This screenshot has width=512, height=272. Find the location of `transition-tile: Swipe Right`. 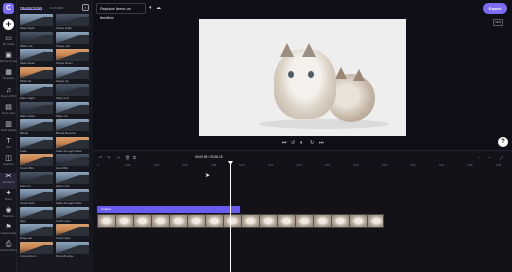

transition-tile: Swipe Right is located at coordinates (72, 22).